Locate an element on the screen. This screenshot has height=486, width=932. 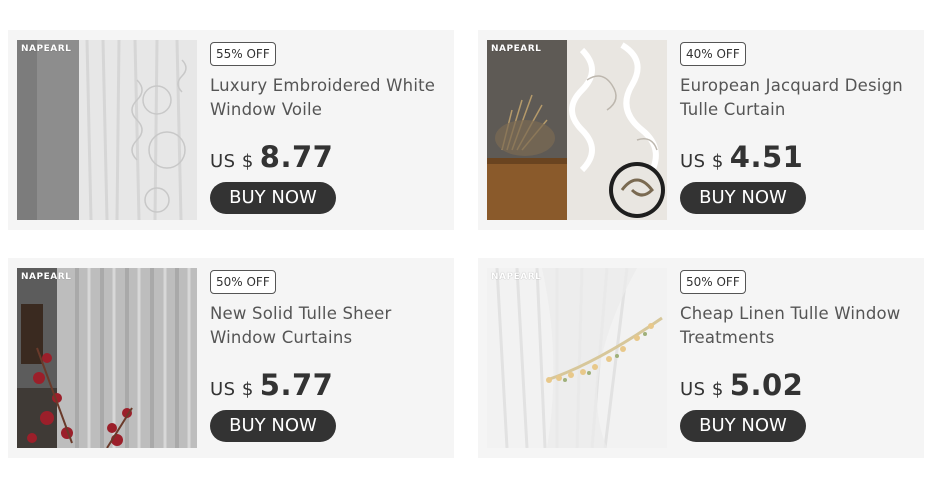
product-title: Cheap Linen Tulle Window Treatments is located at coordinates (798, 326).